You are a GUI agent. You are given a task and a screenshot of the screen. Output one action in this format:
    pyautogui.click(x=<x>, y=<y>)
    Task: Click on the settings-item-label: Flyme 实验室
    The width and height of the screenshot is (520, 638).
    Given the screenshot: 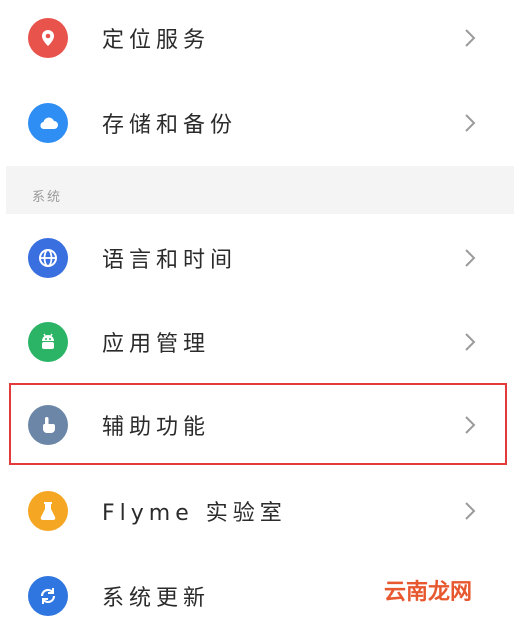 What is the action you would take?
    pyautogui.click(x=194, y=513)
    